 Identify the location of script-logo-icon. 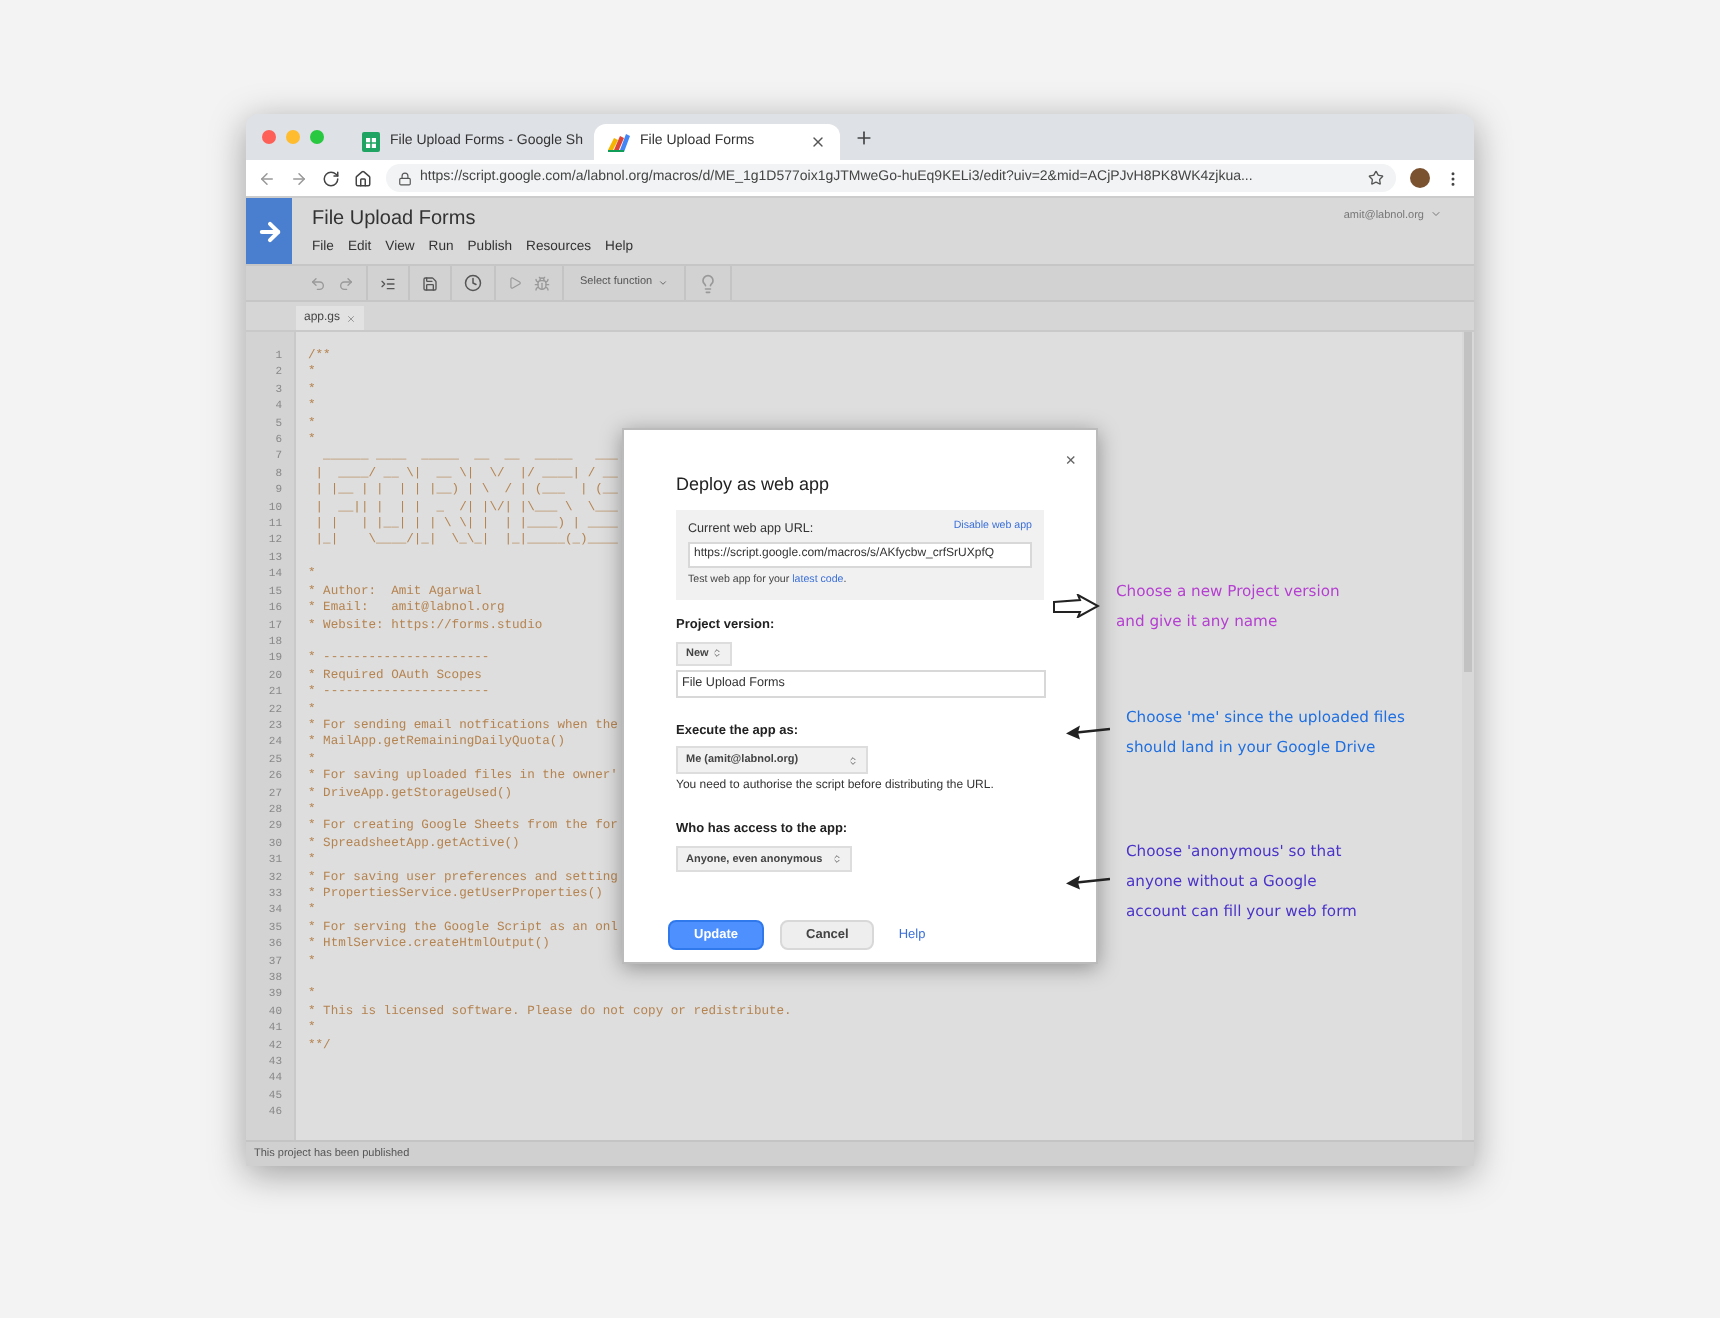
(619, 142).